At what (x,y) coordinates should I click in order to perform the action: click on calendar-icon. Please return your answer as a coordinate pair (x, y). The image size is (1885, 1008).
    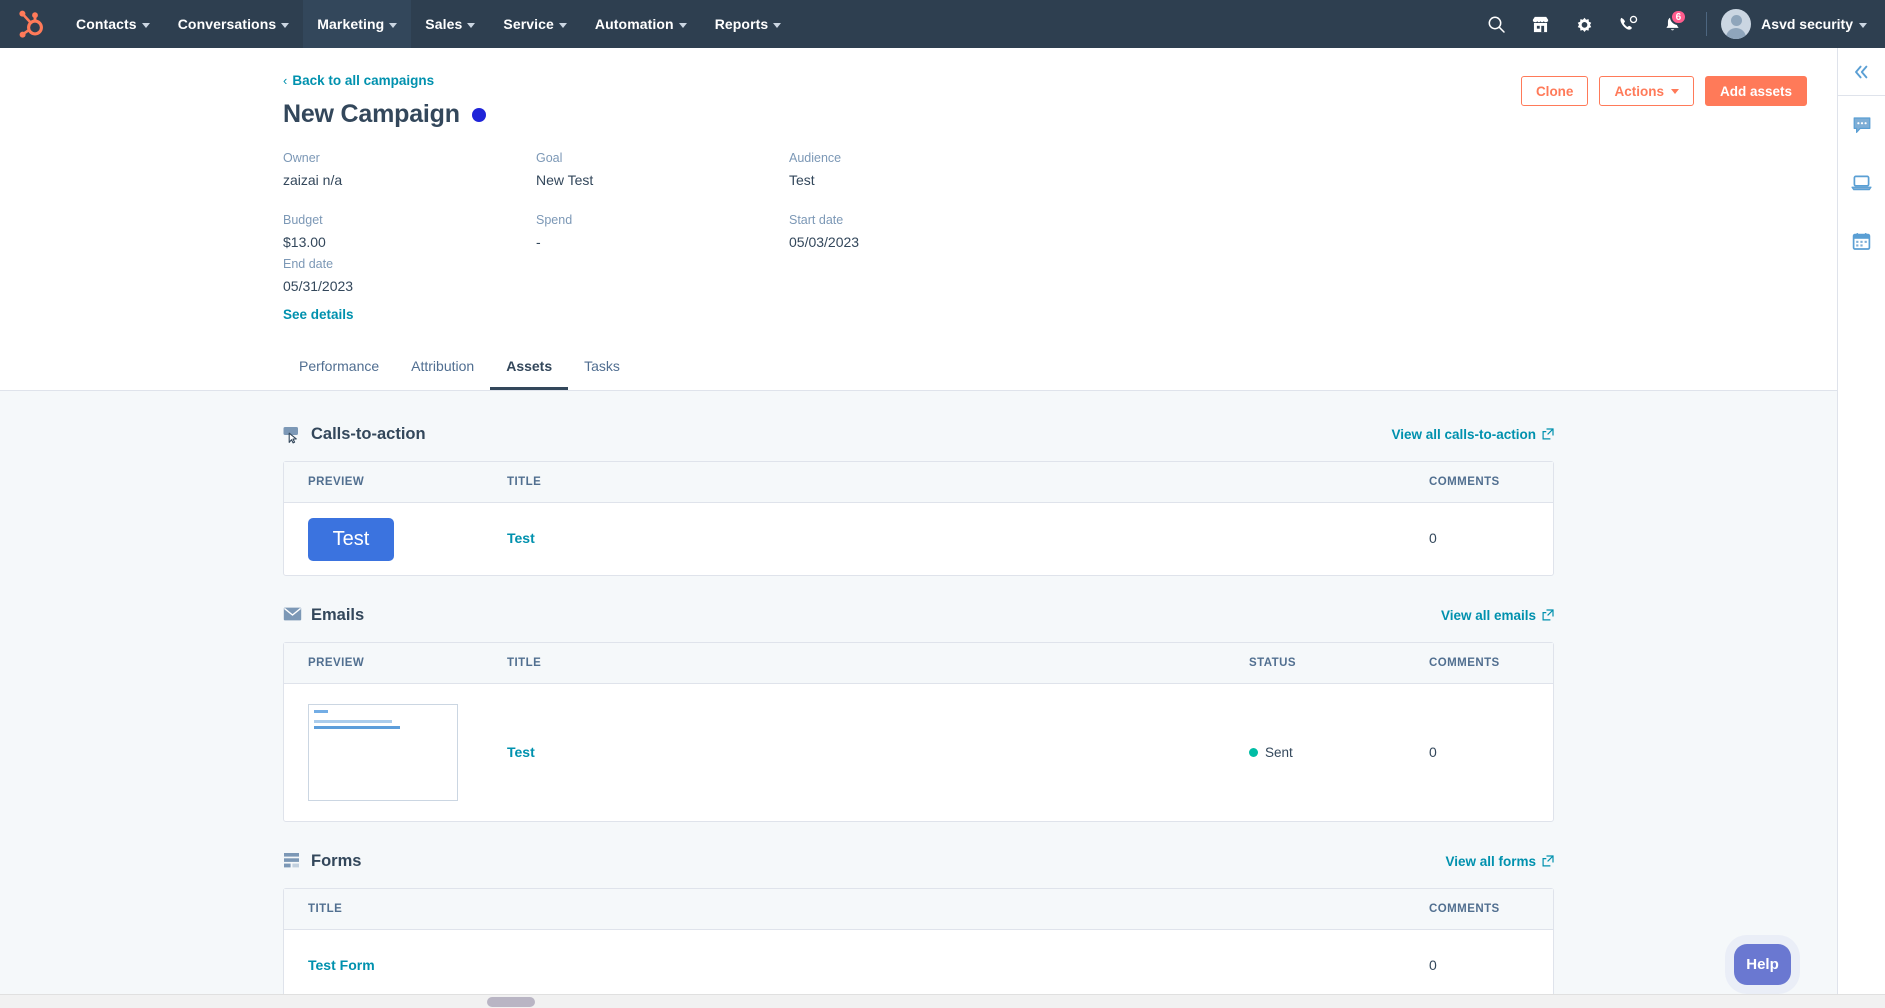
    Looking at the image, I should click on (1861, 241).